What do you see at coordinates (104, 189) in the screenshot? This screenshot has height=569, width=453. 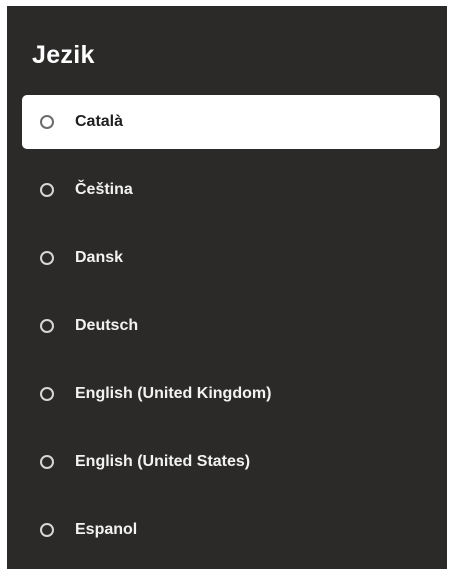 I see `language-option-label: Čeština` at bounding box center [104, 189].